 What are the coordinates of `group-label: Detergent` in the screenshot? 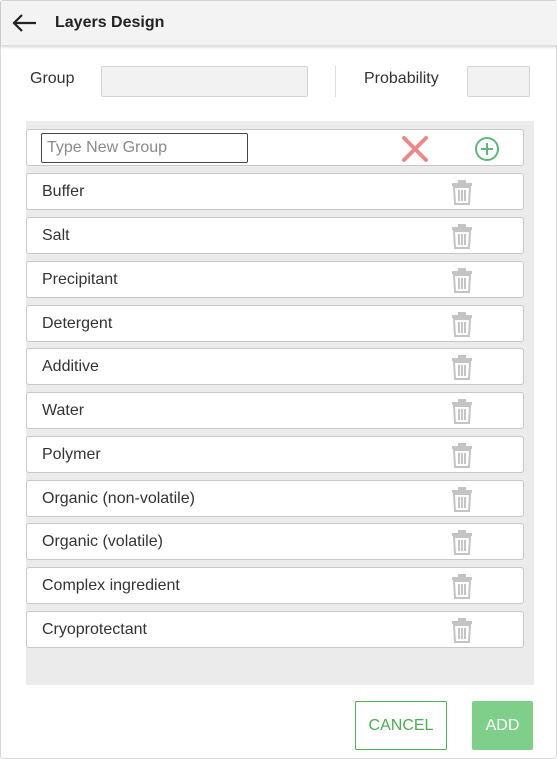 It's located at (77, 323).